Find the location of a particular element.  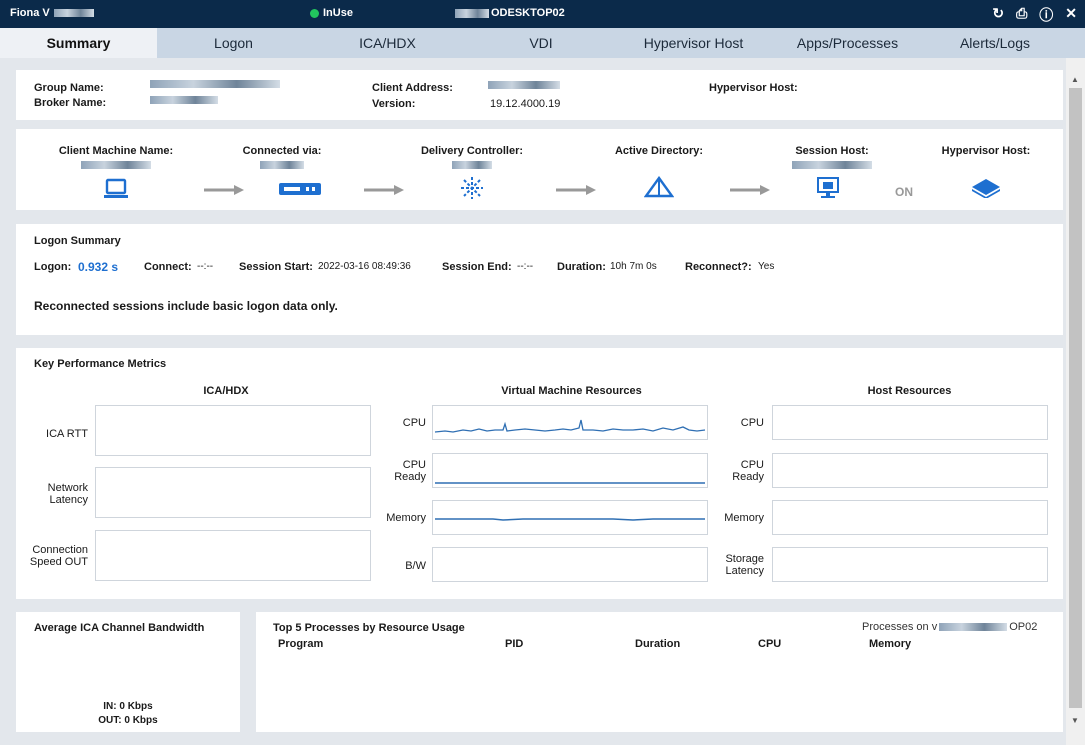

tab-ica-hdx: ICA/HDX is located at coordinates (387, 43).